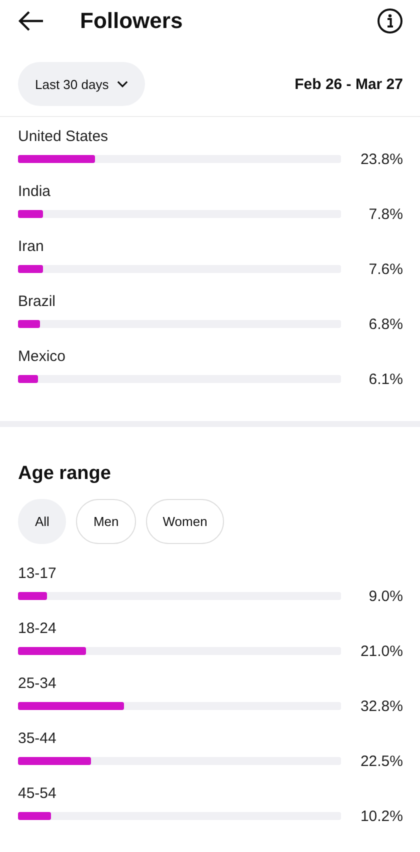  I want to click on page-title: Followers, so click(132, 21).